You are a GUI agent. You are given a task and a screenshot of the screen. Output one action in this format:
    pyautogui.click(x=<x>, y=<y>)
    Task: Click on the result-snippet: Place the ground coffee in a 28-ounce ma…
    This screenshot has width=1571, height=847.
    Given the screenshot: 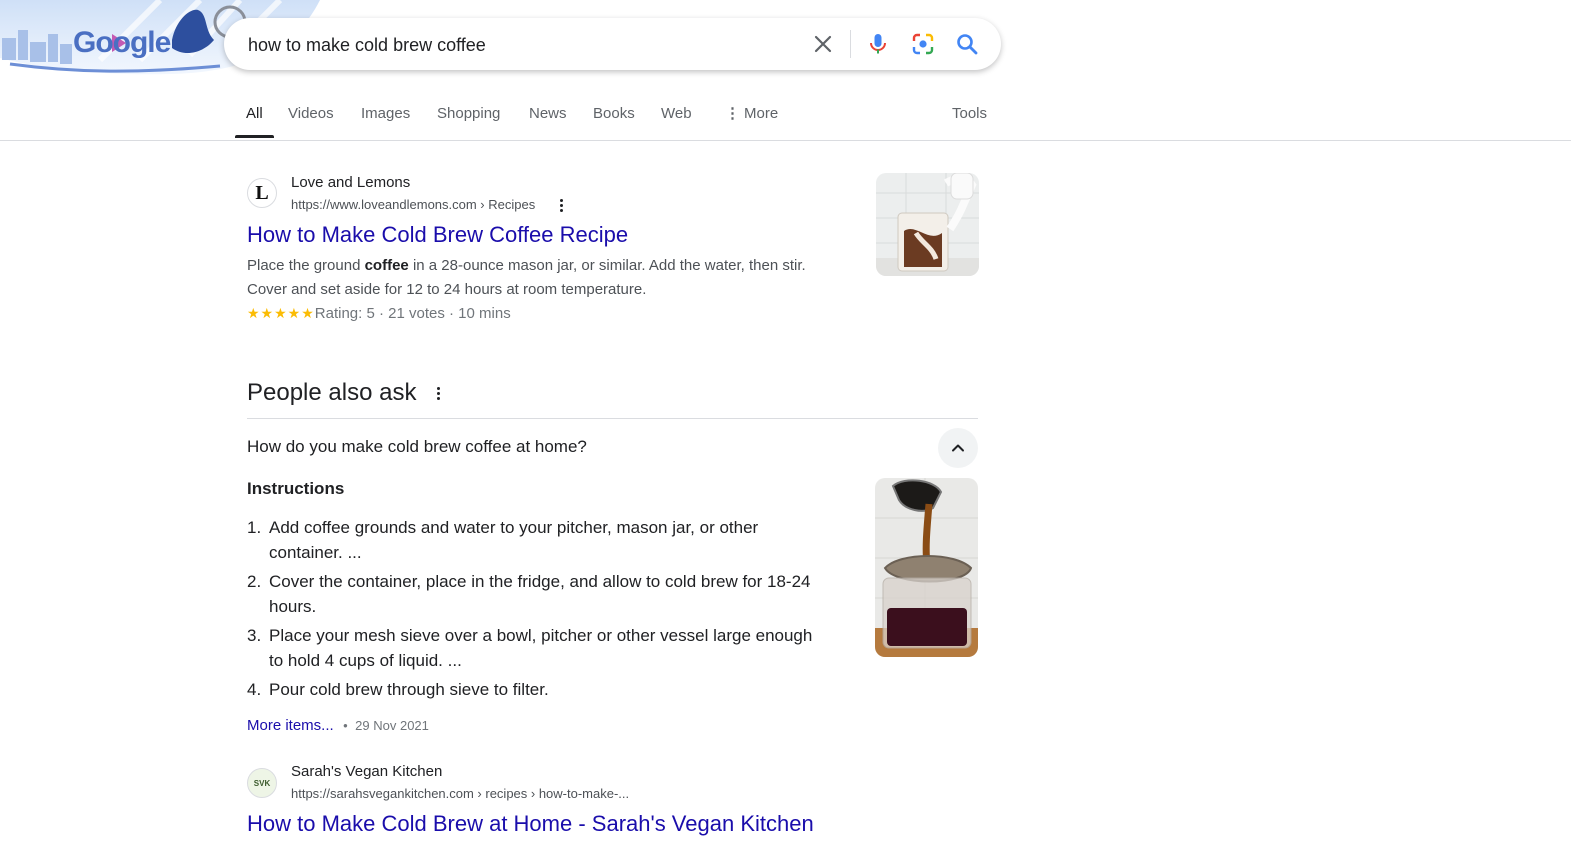 What is the action you would take?
    pyautogui.click(x=526, y=277)
    